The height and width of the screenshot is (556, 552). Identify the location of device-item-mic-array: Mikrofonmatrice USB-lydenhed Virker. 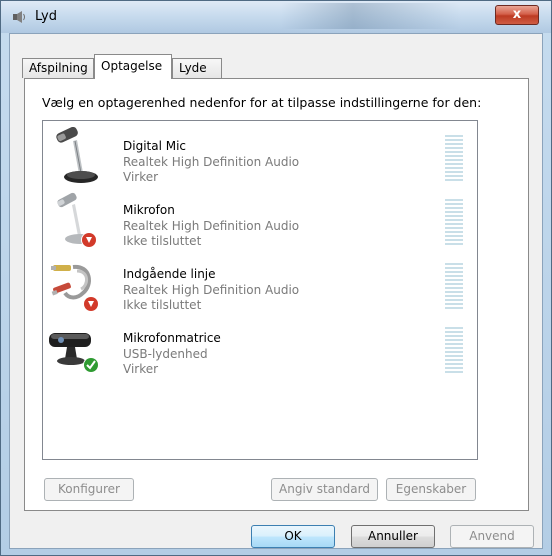
(260, 349).